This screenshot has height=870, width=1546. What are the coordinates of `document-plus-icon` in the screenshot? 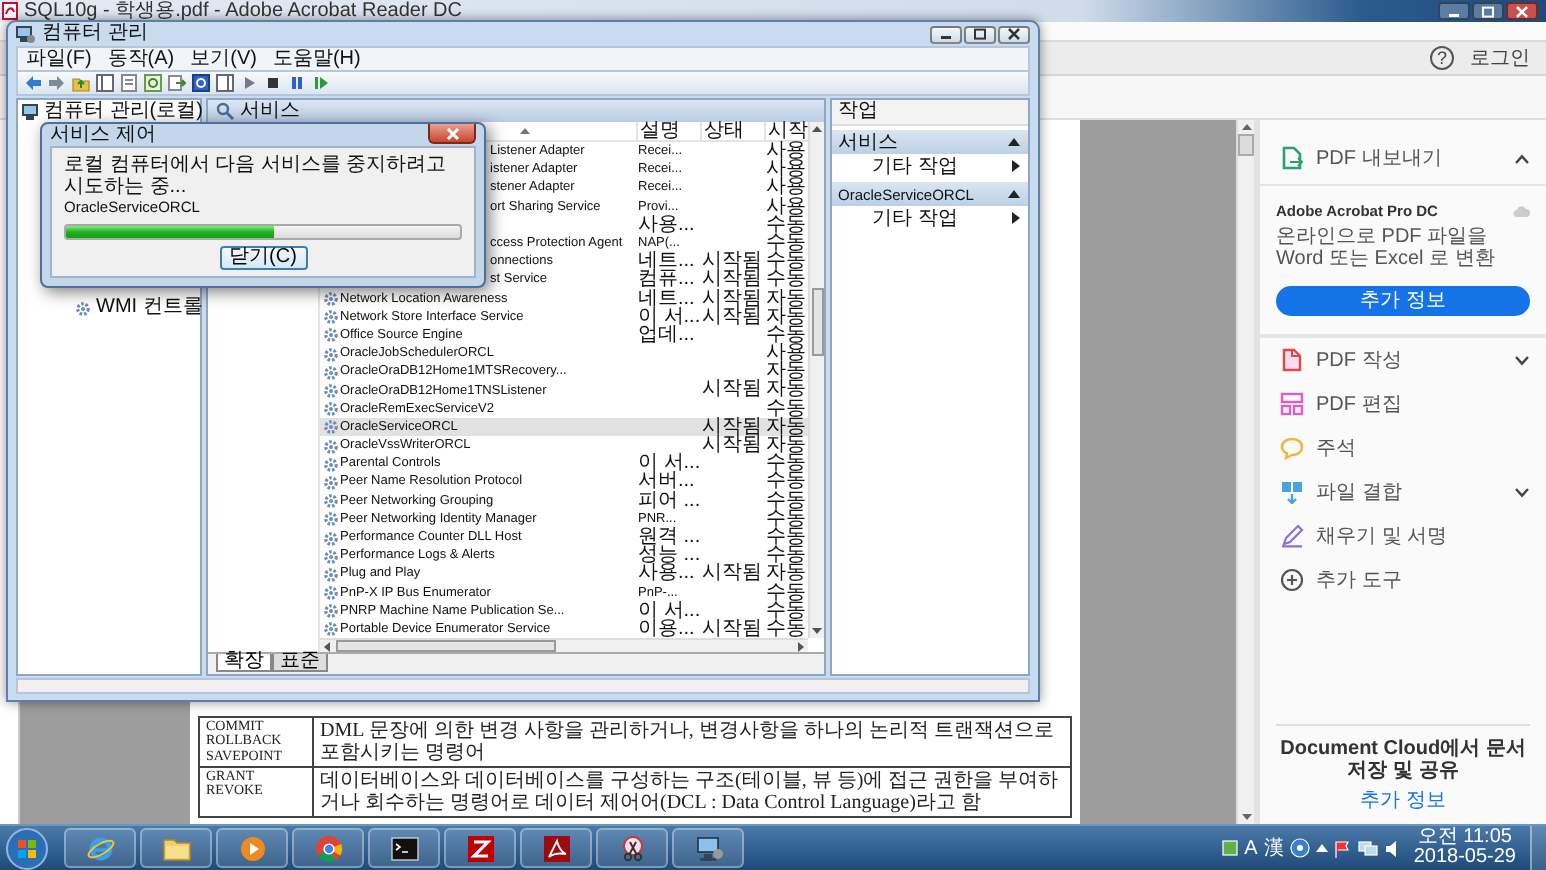 It's located at (1292, 360).